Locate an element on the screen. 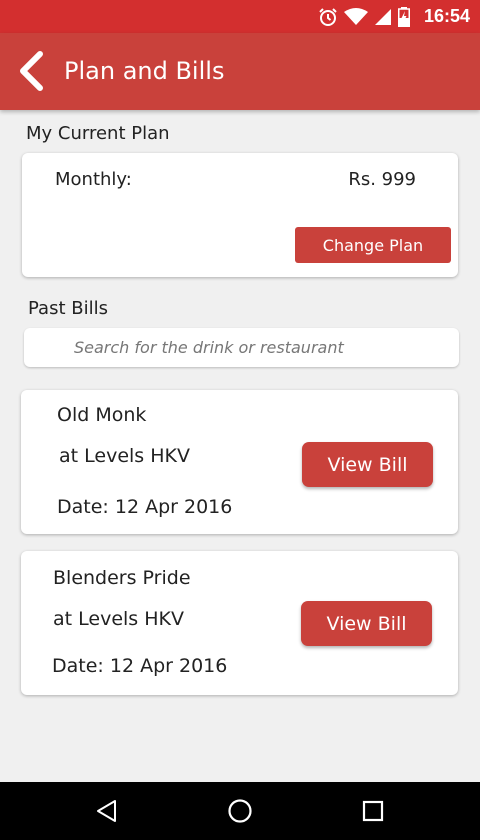  wifi-icon is located at coordinates (355, 16).